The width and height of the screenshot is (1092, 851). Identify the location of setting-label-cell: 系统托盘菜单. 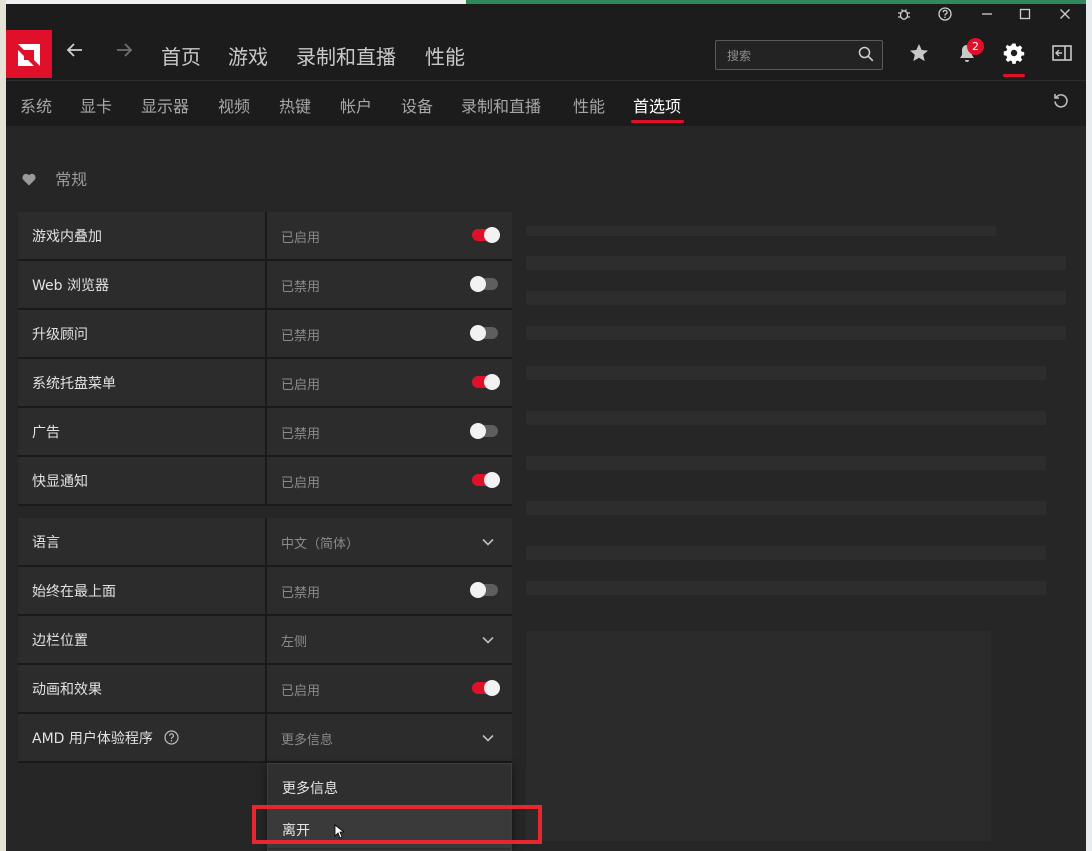
(141, 382).